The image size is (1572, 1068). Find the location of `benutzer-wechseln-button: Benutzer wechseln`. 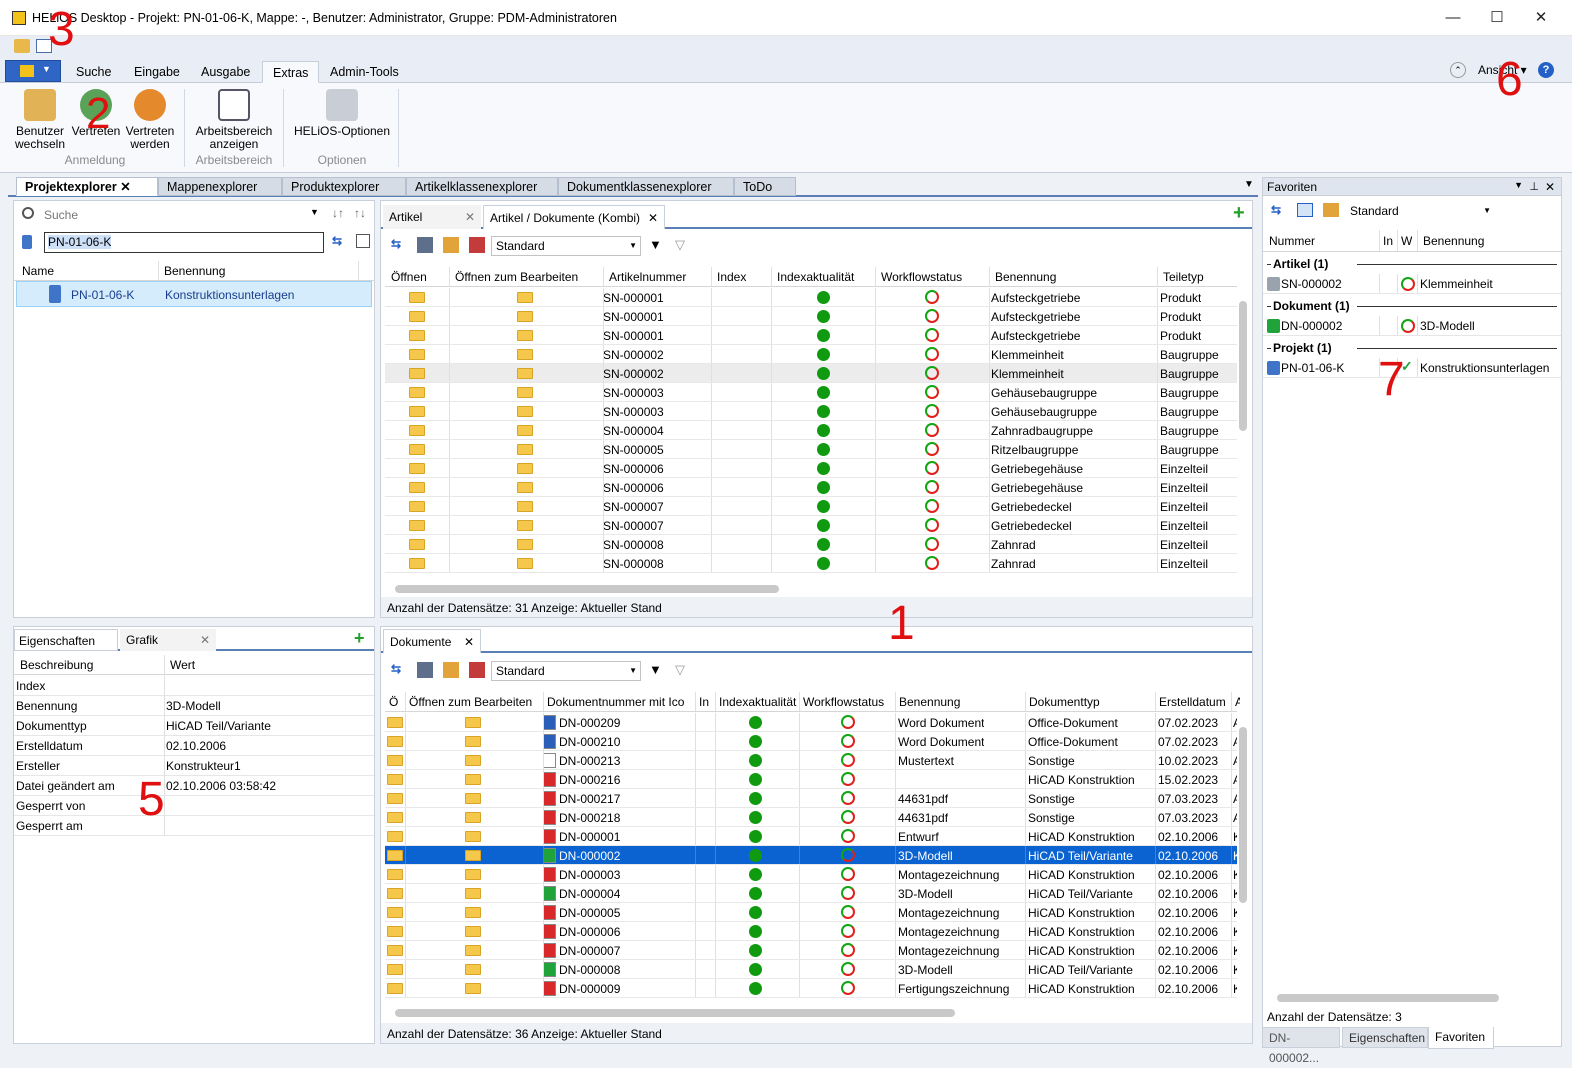

benutzer-wechseln-button: Benutzer wechseln is located at coordinates (40, 120).